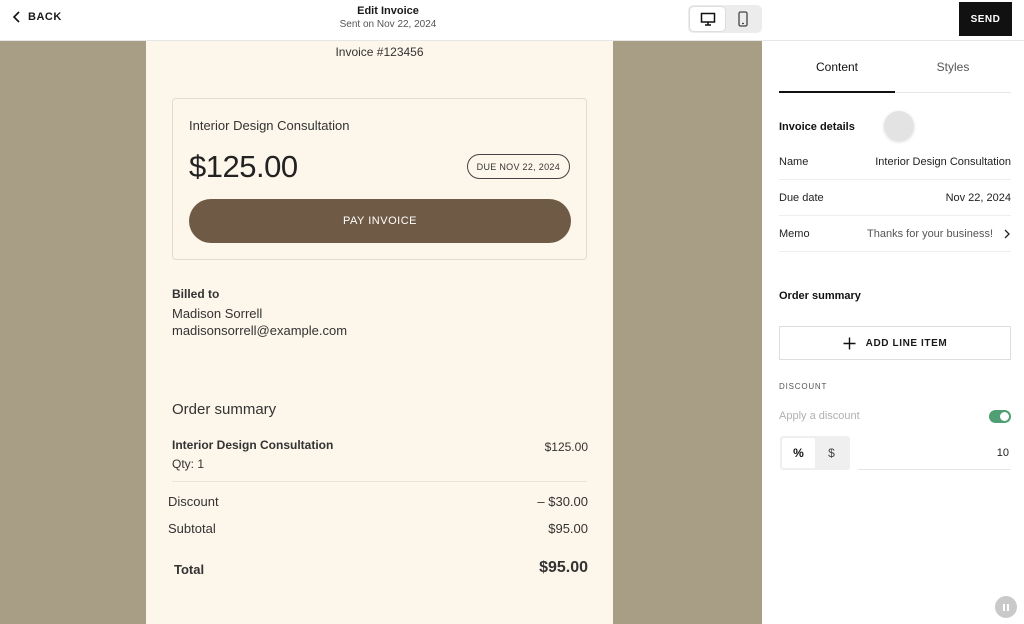 The width and height of the screenshot is (1024, 624). What do you see at coordinates (899, 126) in the screenshot?
I see `drag-cursor-indicator` at bounding box center [899, 126].